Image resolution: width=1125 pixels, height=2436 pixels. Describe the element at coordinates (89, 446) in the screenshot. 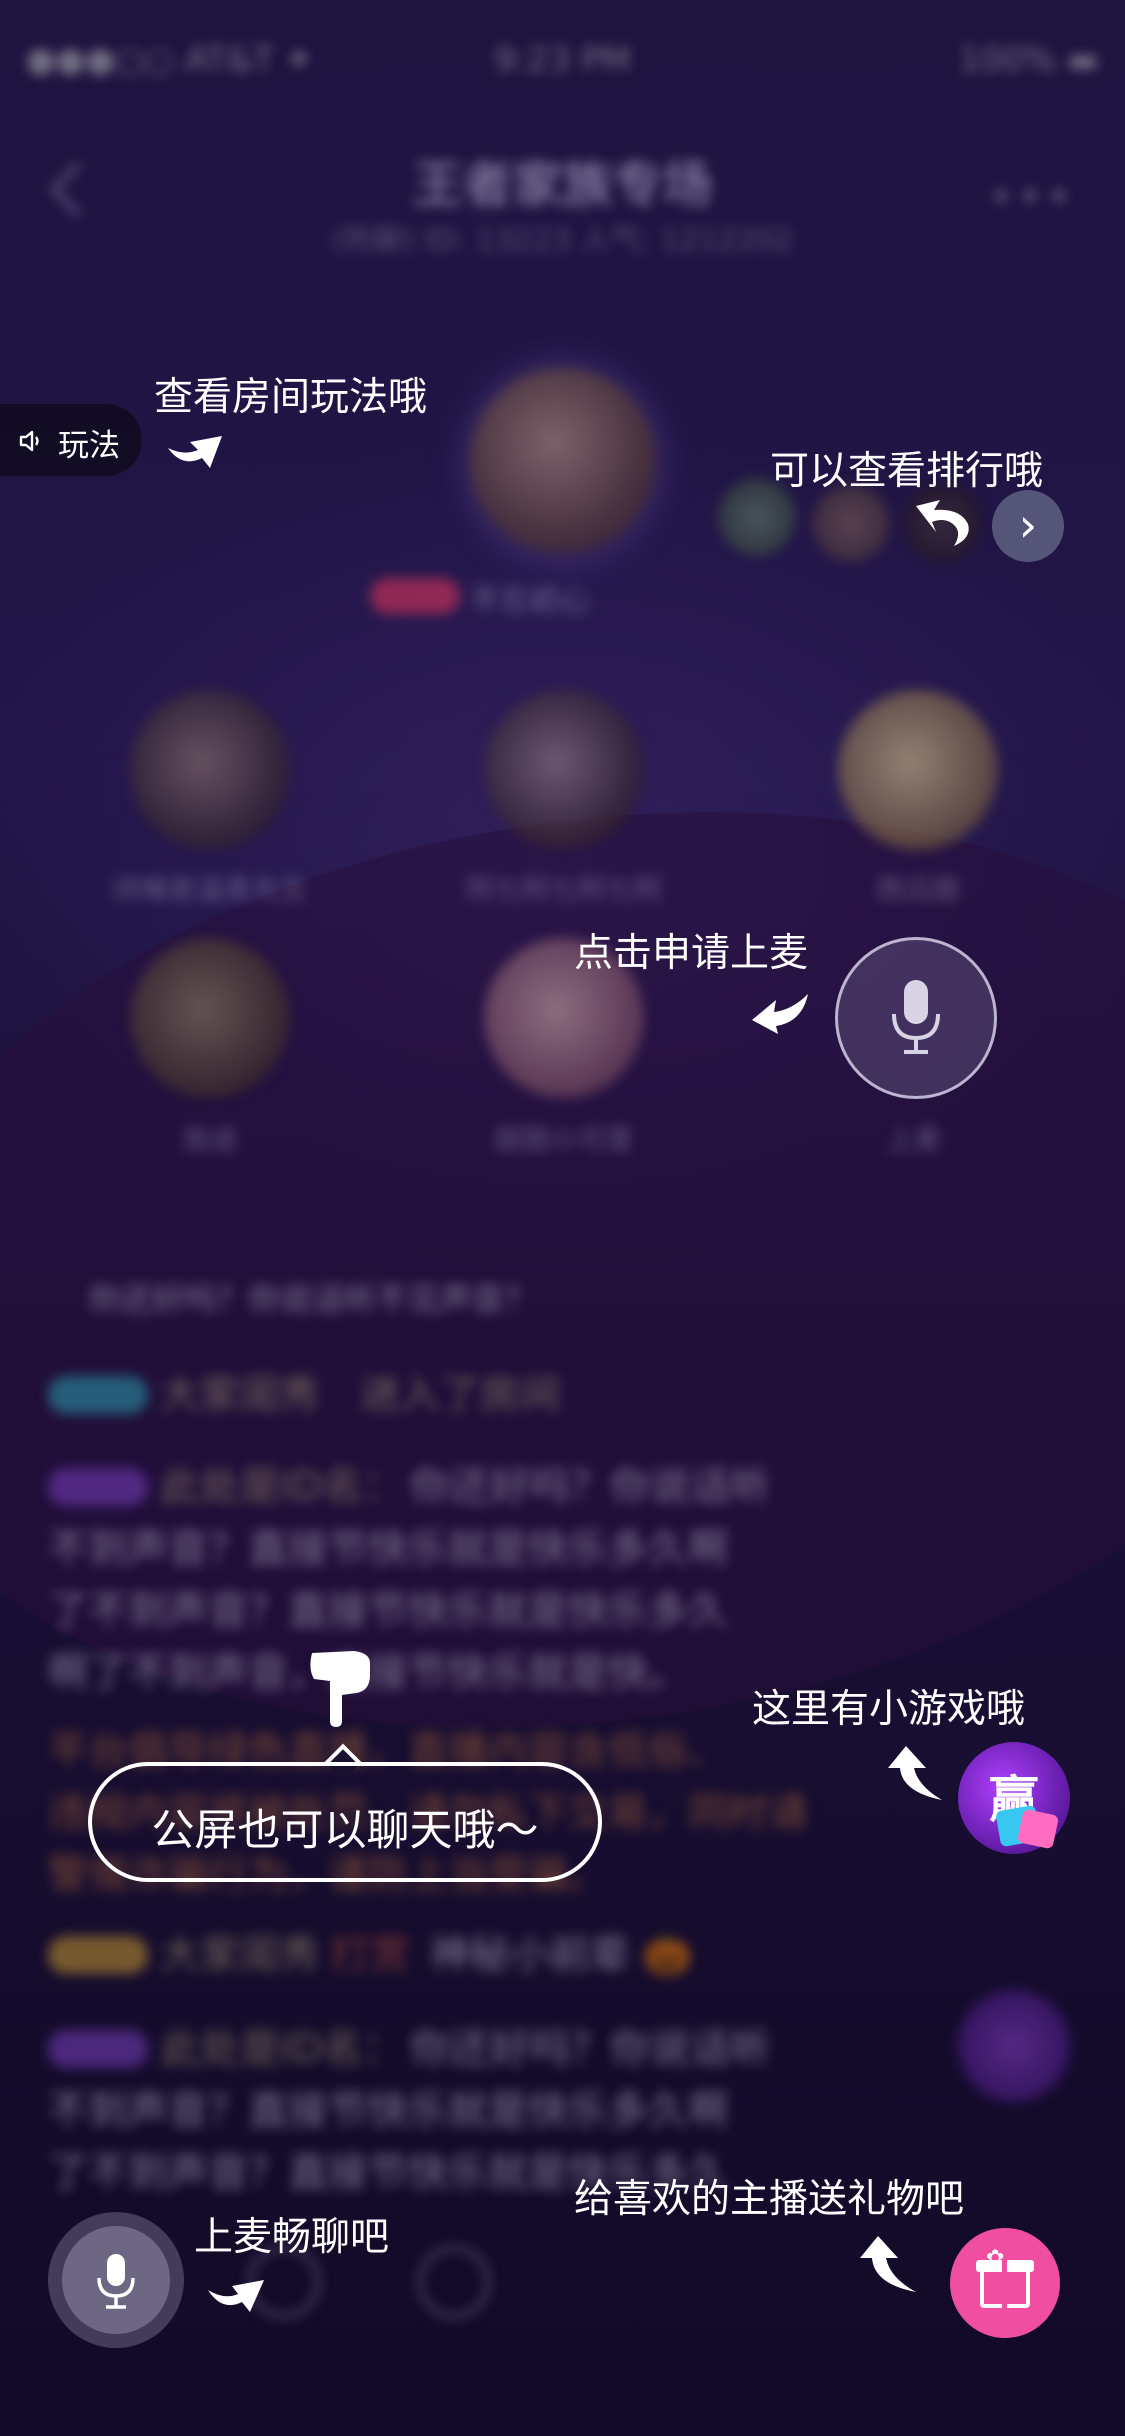

I see `play-rules-label: 玩法` at that location.